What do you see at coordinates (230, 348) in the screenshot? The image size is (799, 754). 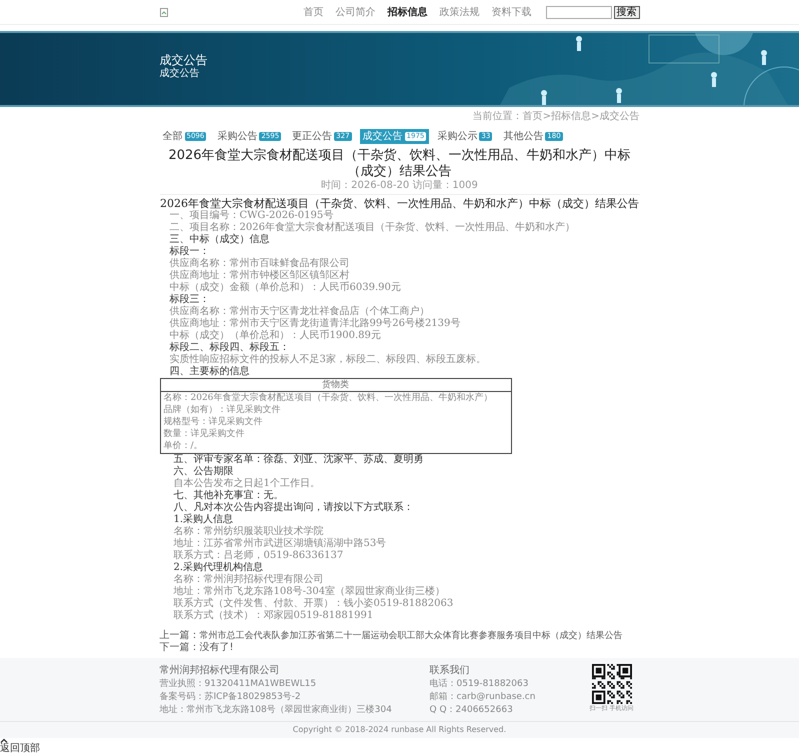 I see `section-heading: 标段二、标段四、标段五：` at bounding box center [230, 348].